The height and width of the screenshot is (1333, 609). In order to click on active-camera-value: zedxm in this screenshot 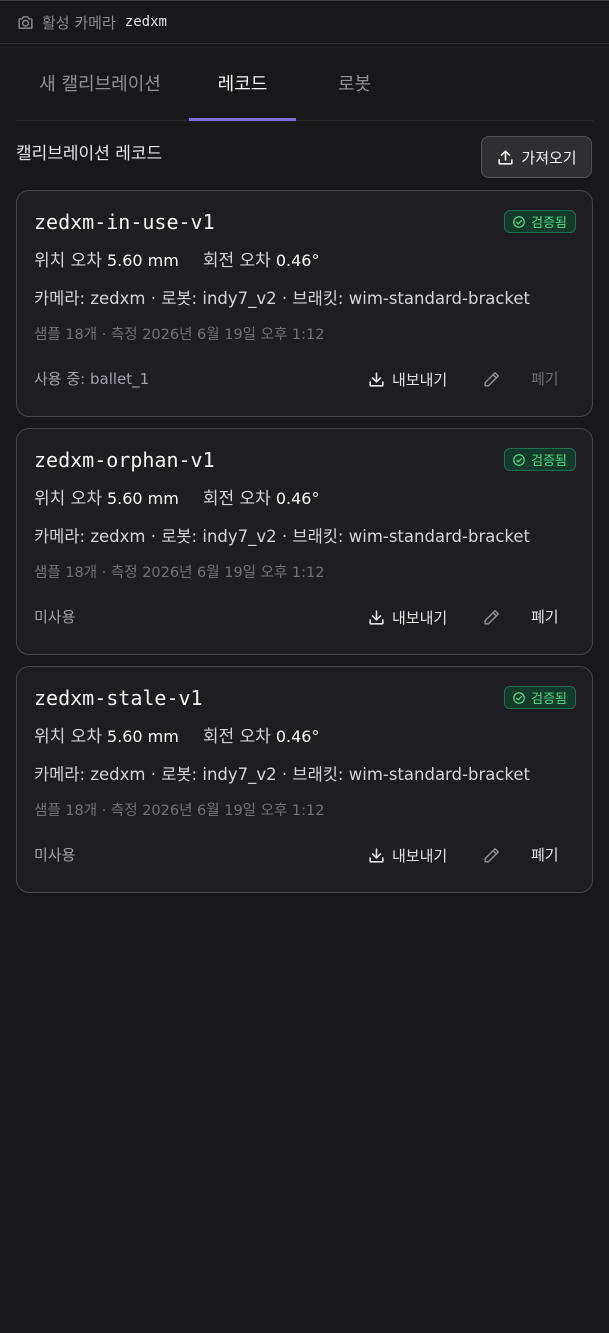, I will do `click(145, 22)`.